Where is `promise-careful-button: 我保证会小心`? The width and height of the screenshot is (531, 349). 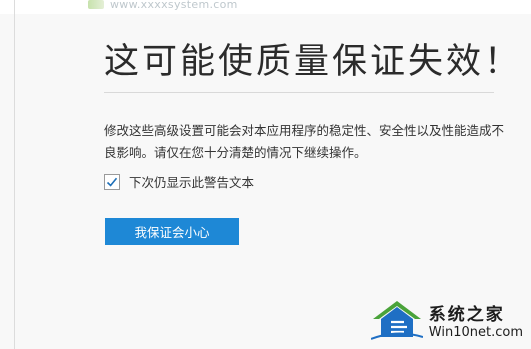 promise-careful-button: 我保证会小心 is located at coordinates (172, 231).